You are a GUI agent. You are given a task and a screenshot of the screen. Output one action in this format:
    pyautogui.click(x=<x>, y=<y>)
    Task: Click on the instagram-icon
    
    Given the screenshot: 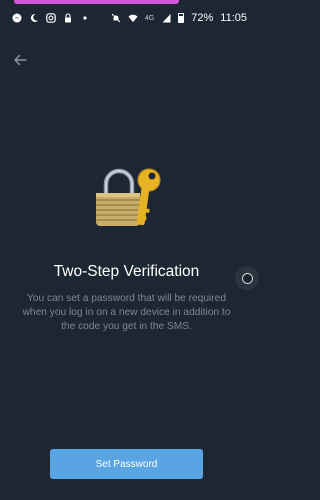 What is the action you would take?
    pyautogui.click(x=51, y=18)
    